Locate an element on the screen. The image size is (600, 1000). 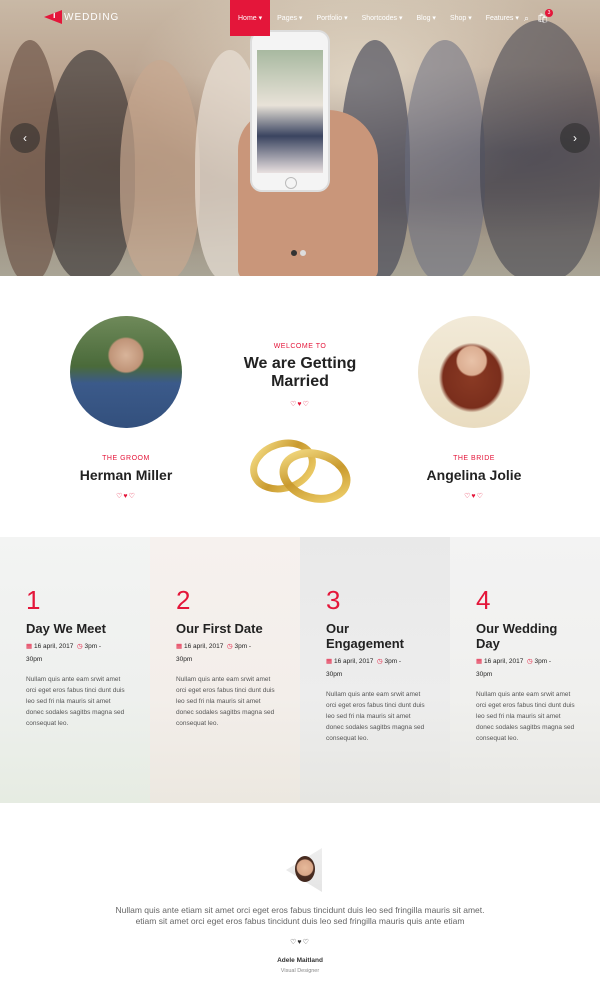
hero-figure-right1 is located at coordinates (445, 158).